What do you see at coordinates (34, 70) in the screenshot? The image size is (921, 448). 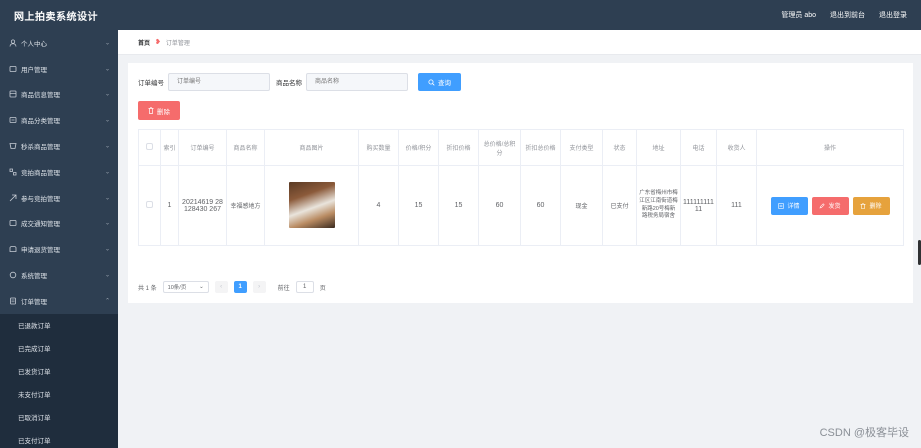 I see `sidebar-item-label: 用户管理` at bounding box center [34, 70].